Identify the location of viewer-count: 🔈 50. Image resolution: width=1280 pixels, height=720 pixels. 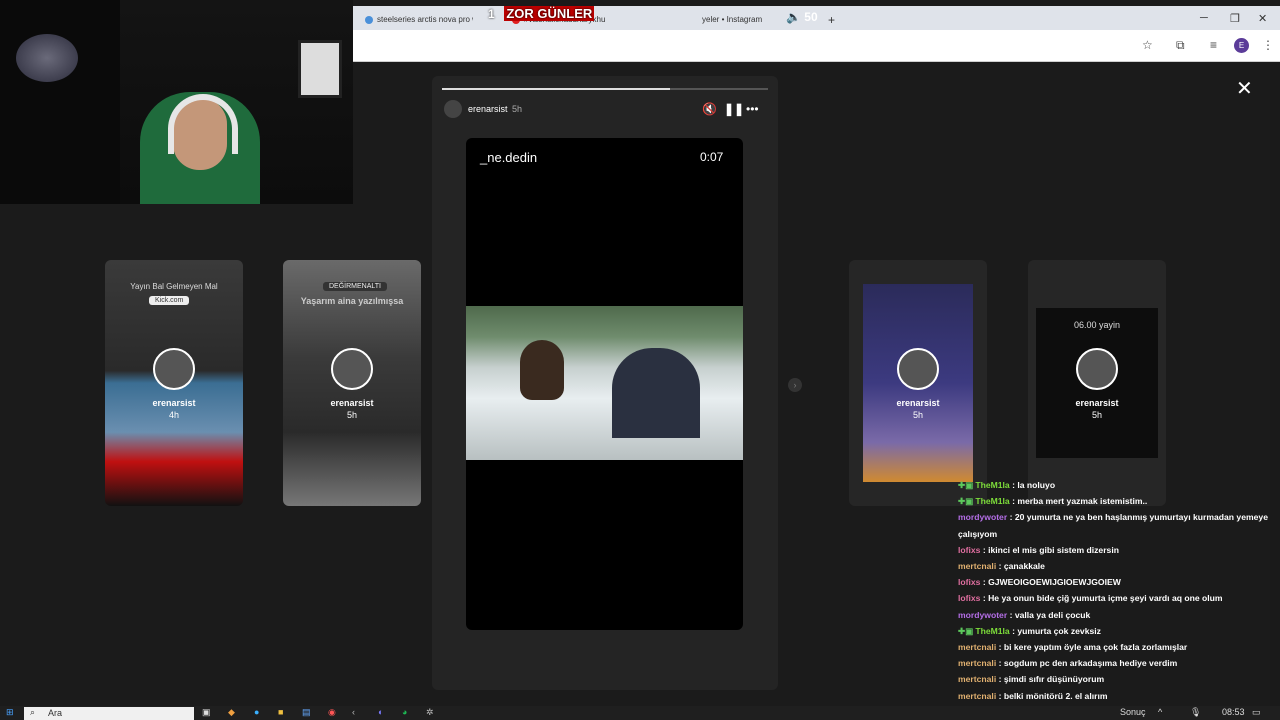
(802, 17).